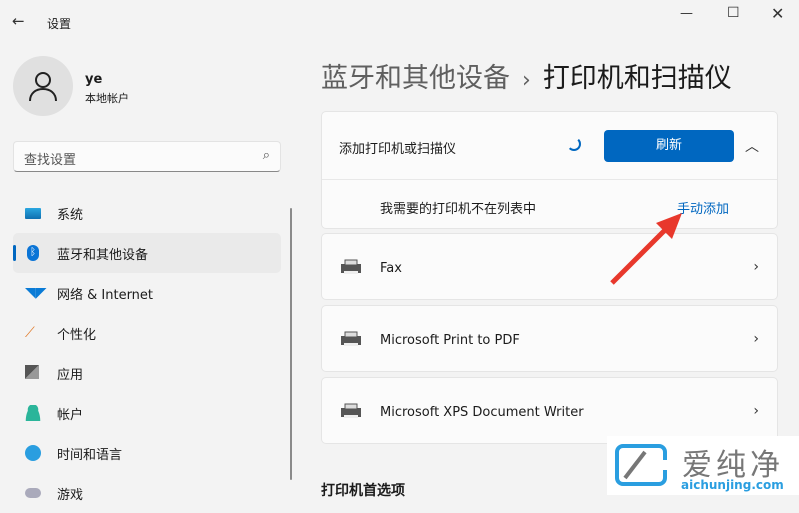  What do you see at coordinates (363, 491) in the screenshot?
I see `section-title: 打印机首选项` at bounding box center [363, 491].